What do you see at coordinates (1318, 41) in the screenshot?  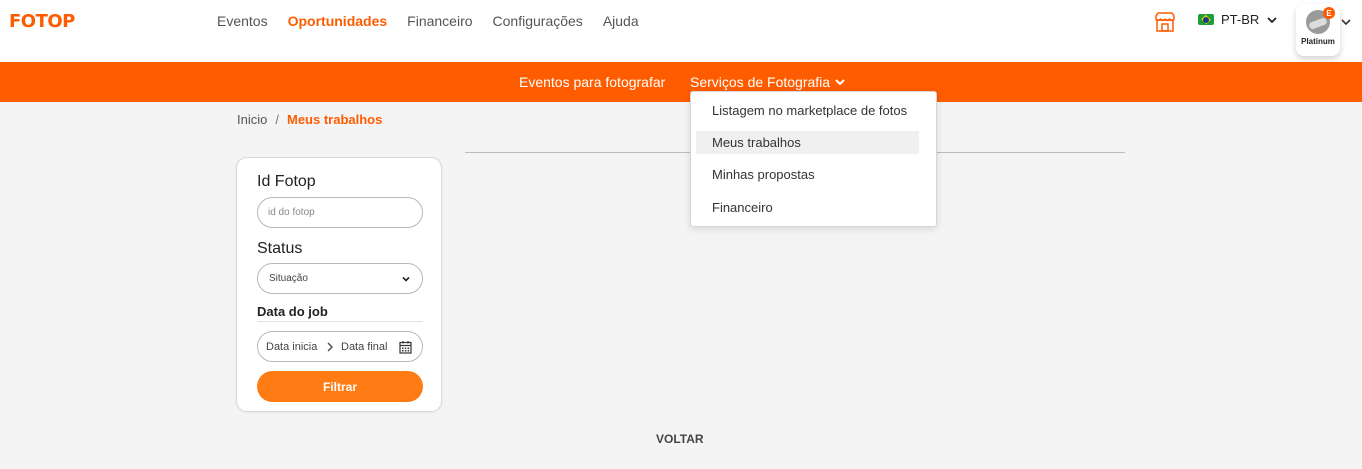 I see `tier-label: Platinum` at bounding box center [1318, 41].